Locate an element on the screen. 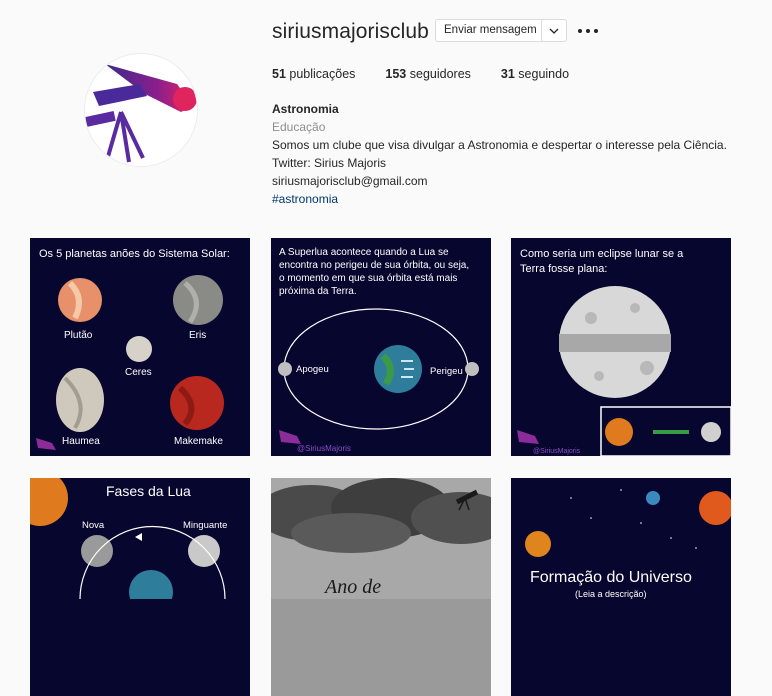 The image size is (772, 696). options-more-icon is located at coordinates (588, 31).